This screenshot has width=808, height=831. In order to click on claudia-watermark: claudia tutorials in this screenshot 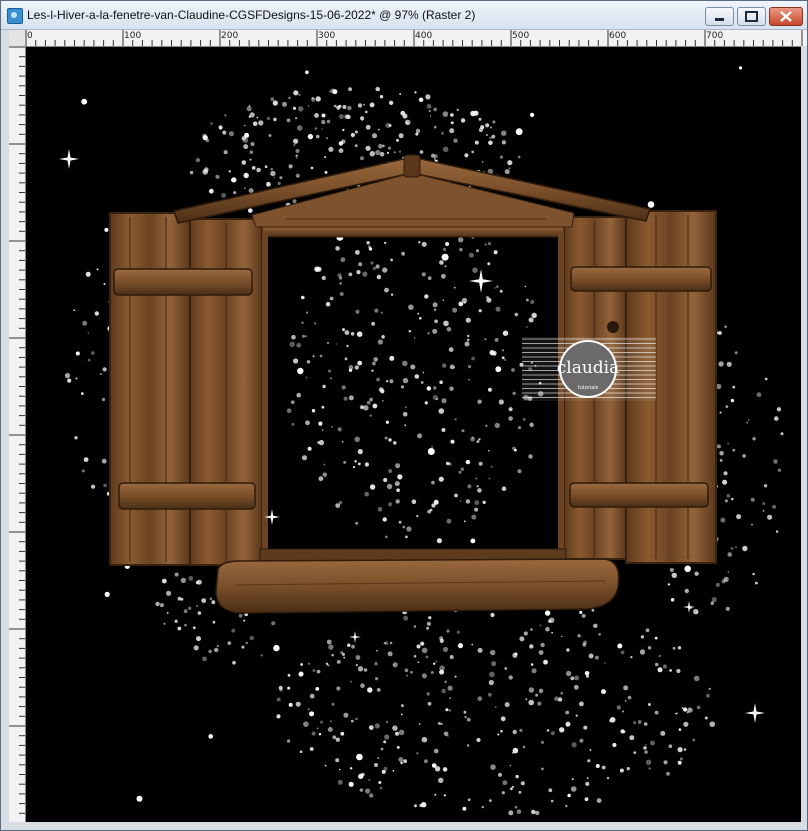, I will do `click(589, 369)`.